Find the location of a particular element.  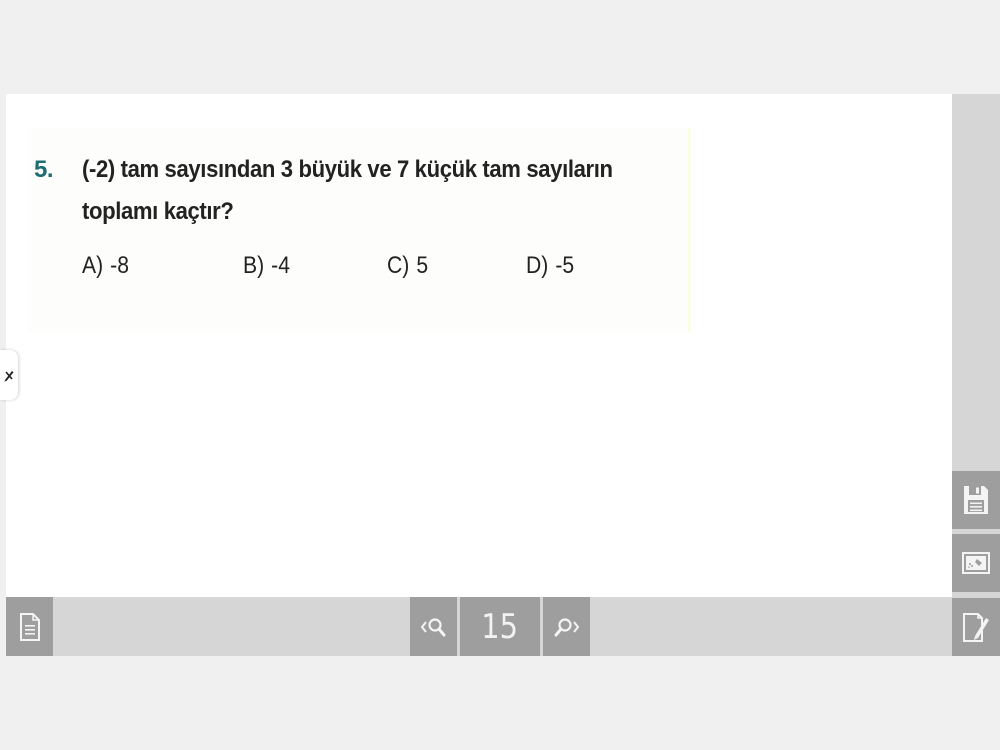

document-icon is located at coordinates (30, 627).